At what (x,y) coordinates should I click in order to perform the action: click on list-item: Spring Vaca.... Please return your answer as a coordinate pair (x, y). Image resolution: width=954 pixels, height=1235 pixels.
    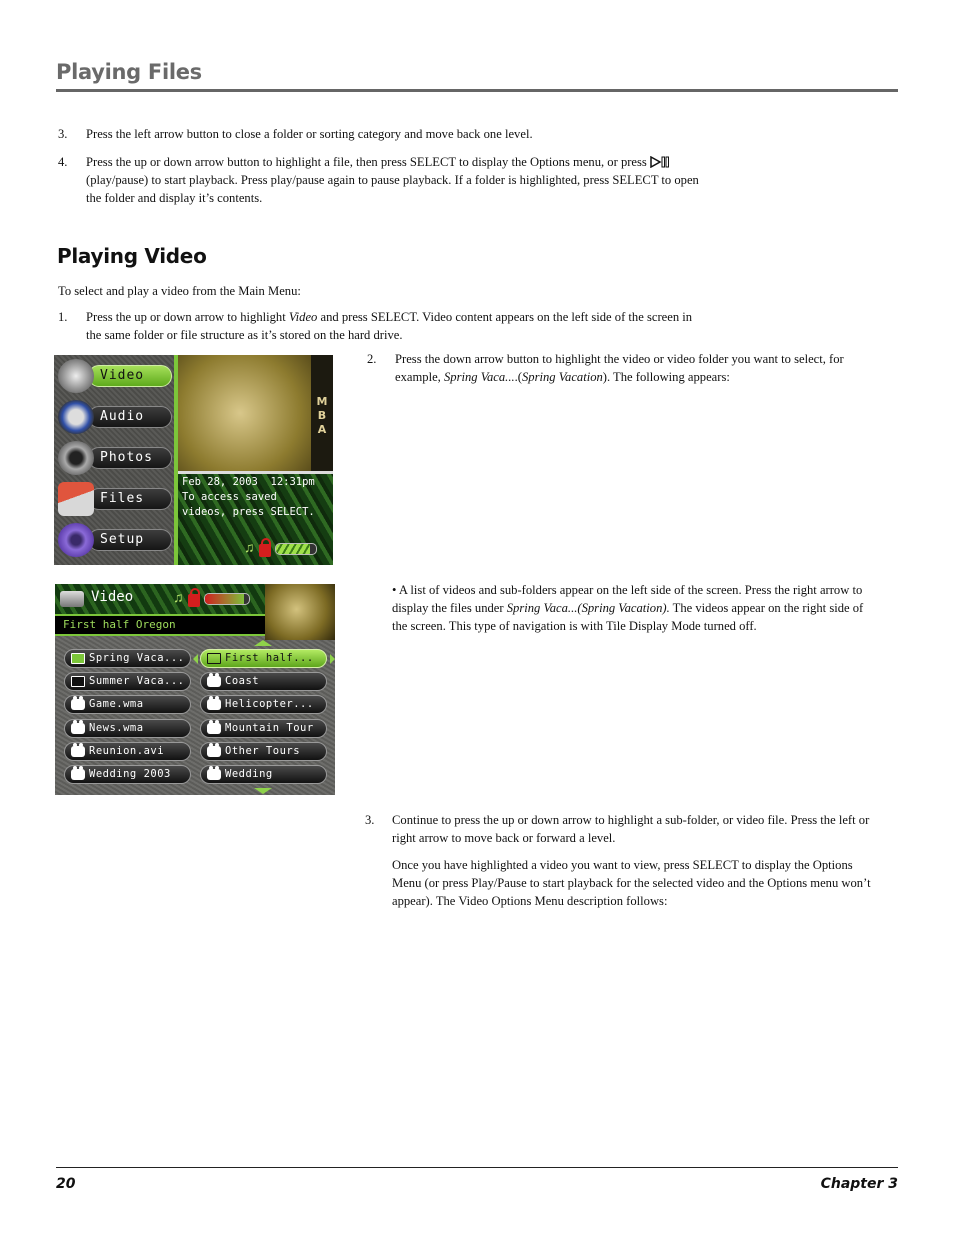
    Looking at the image, I should click on (127, 658).